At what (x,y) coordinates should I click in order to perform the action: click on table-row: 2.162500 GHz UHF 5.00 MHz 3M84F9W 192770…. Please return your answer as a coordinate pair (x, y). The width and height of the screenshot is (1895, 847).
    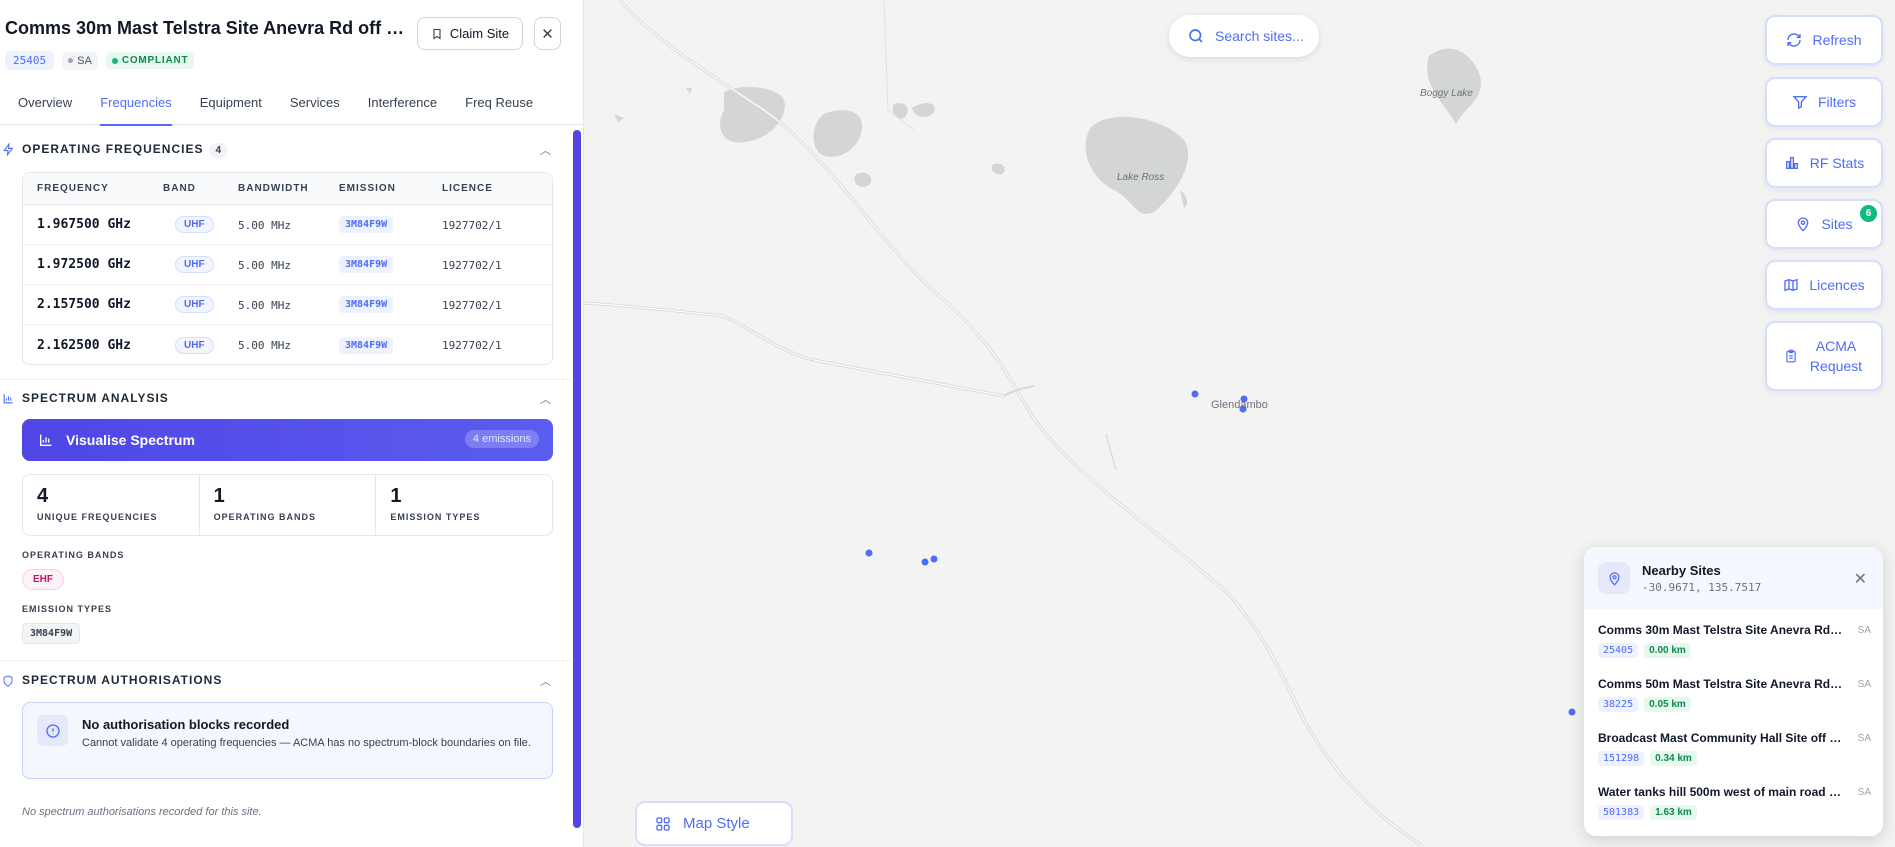
    Looking at the image, I should click on (287, 344).